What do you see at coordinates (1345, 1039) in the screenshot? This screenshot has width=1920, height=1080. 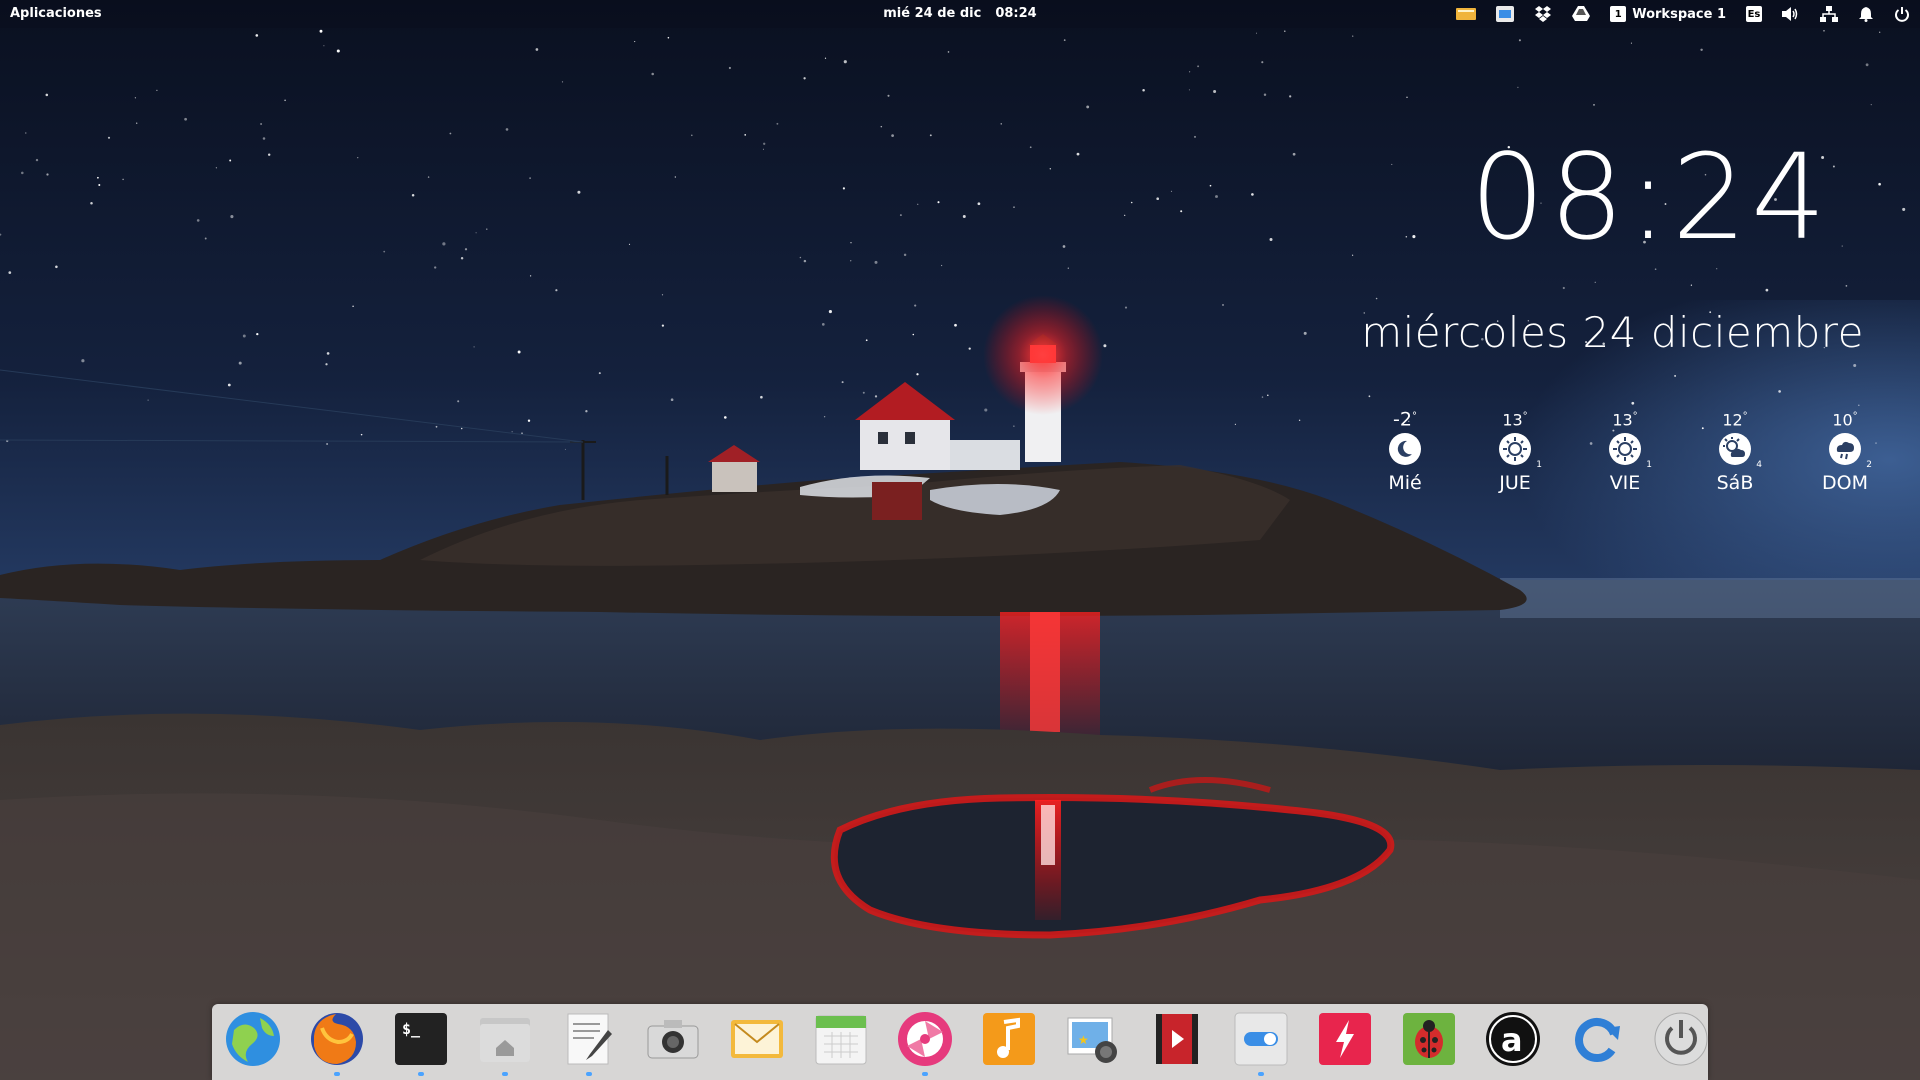 I see `flash-icon` at bounding box center [1345, 1039].